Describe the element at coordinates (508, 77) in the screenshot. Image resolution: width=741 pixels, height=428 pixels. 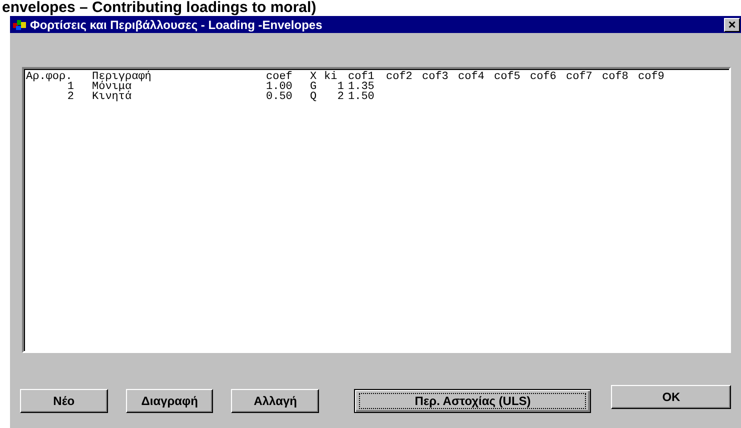
I see `column-header: cof5` at that location.